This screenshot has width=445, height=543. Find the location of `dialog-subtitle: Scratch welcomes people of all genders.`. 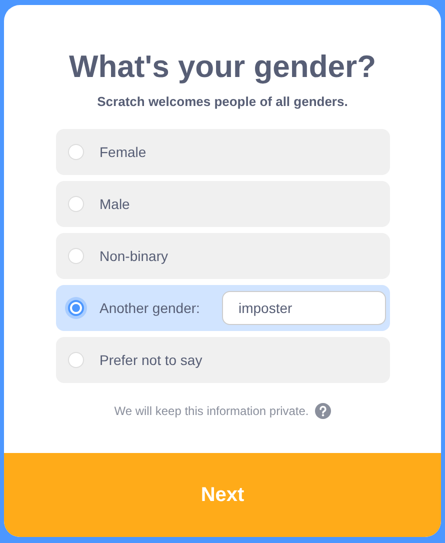

dialog-subtitle: Scratch welcomes people of all genders. is located at coordinates (222, 101).